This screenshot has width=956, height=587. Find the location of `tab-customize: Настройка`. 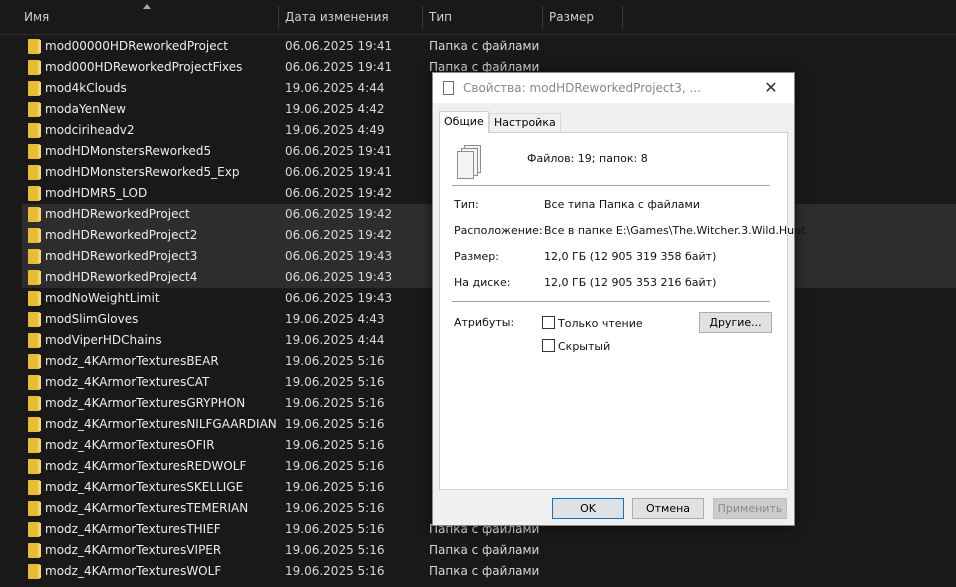

tab-customize: Настройка is located at coordinates (525, 122).